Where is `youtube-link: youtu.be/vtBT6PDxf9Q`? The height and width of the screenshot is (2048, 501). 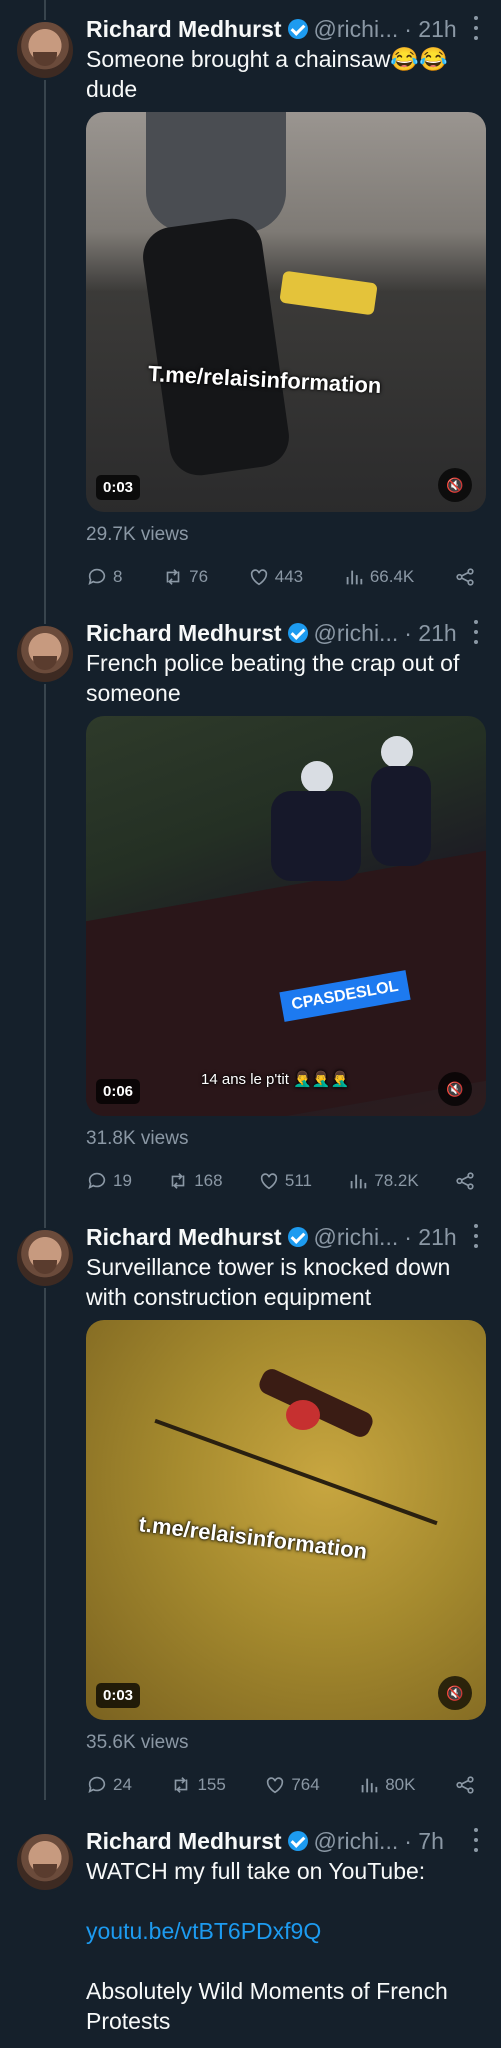
youtube-link: youtu.be/vtBT6PDxf9Q is located at coordinates (281, 1931).